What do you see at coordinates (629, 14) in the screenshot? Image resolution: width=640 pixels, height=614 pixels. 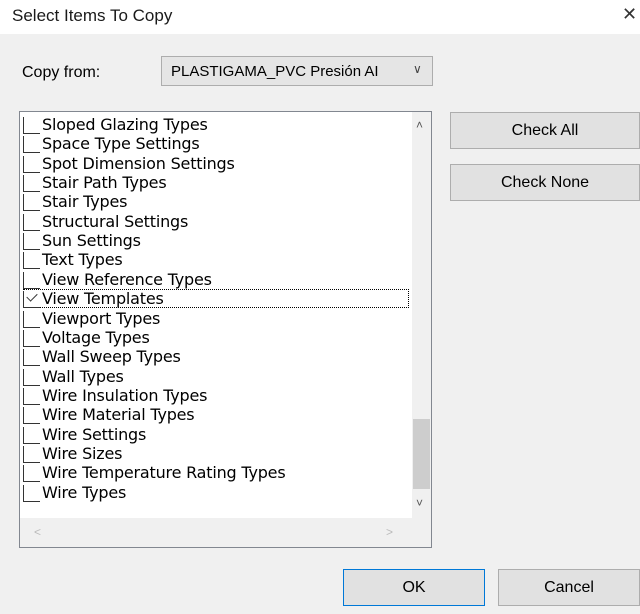 I see `close-icon: ✕` at bounding box center [629, 14].